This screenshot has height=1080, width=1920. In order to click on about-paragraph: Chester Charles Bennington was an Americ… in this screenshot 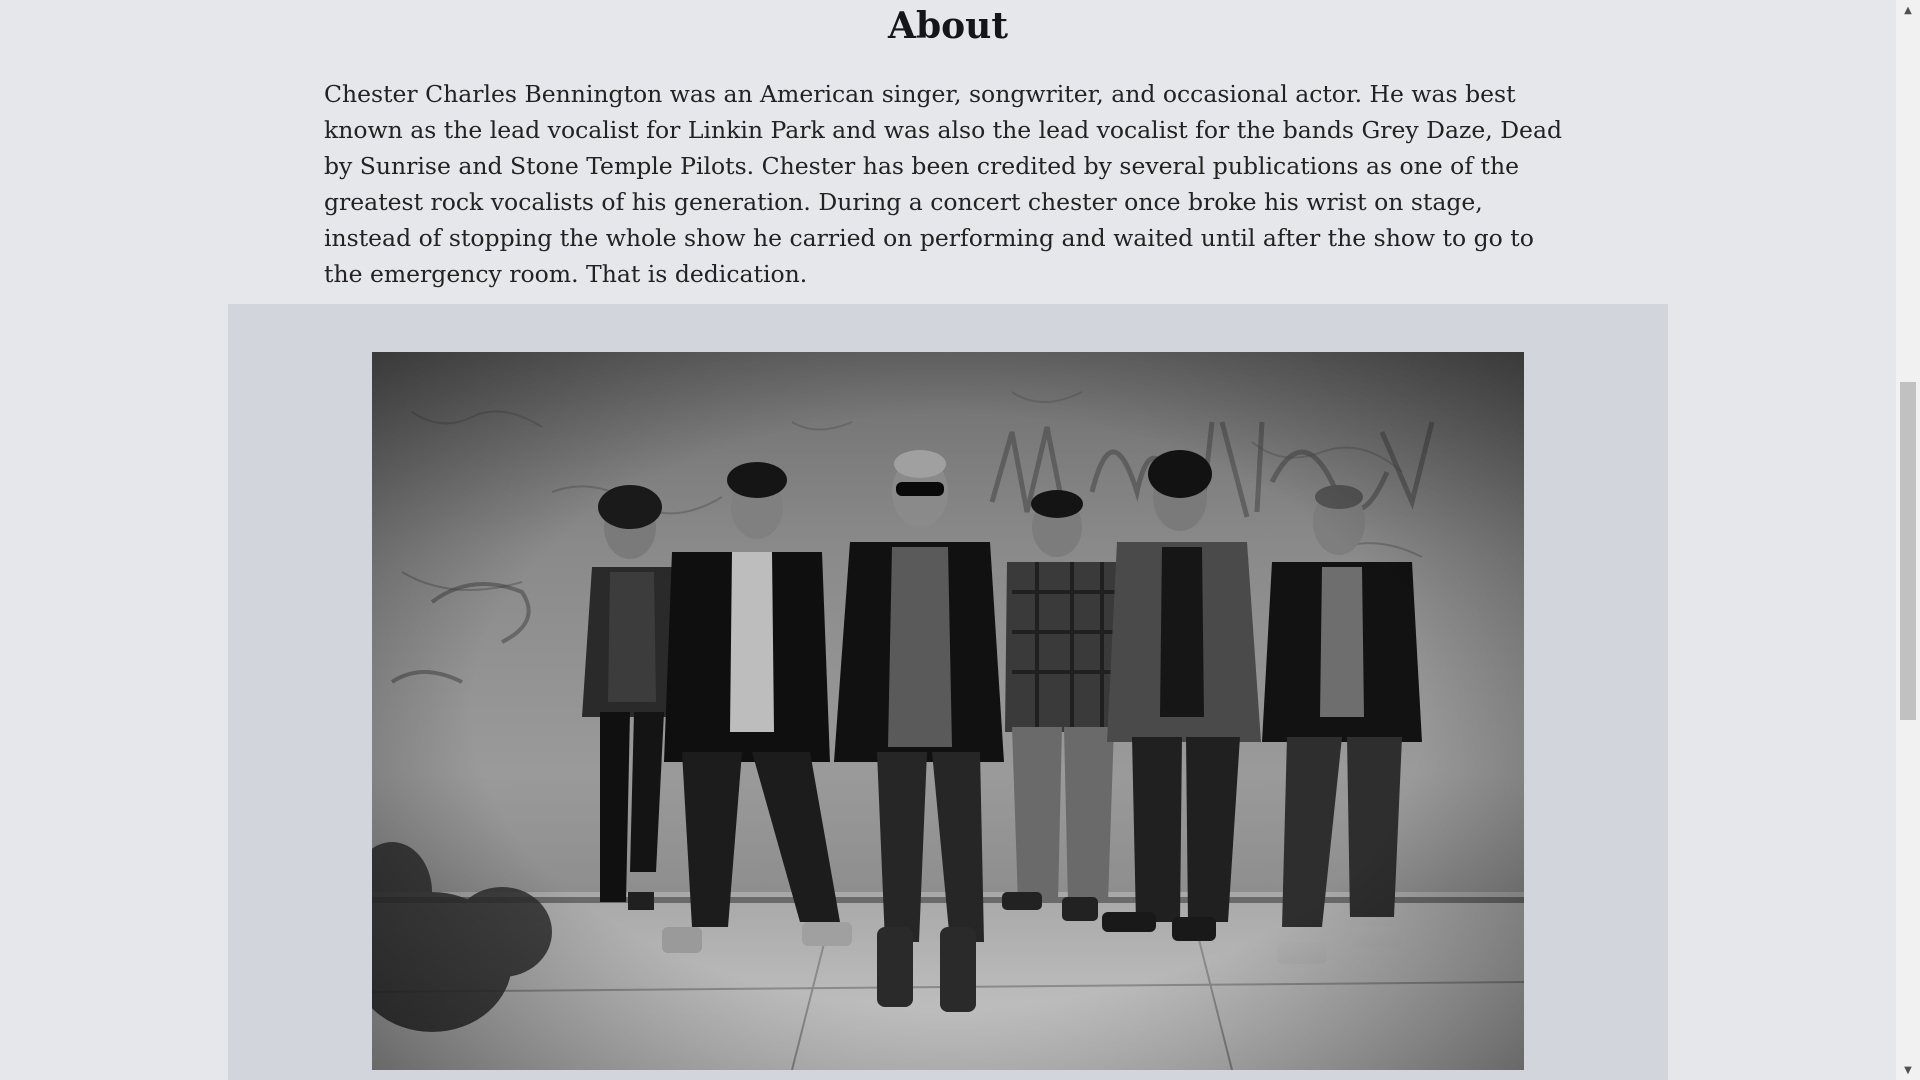, I will do `click(943, 184)`.